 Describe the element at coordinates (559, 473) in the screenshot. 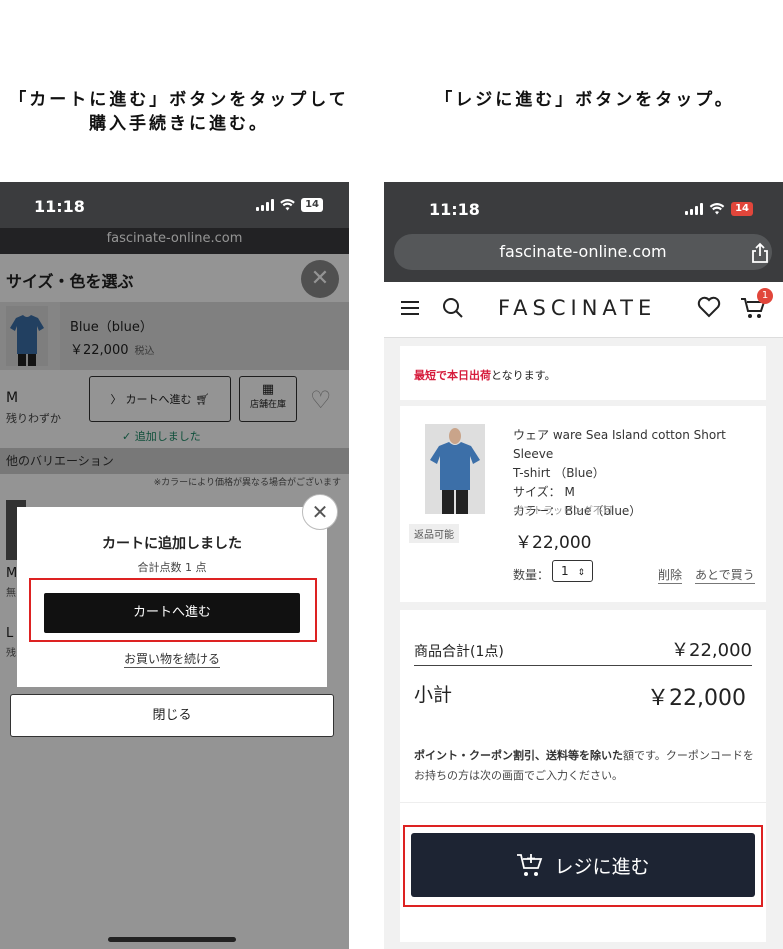

I see `item-name-cont: T-shirt （Blue）` at that location.